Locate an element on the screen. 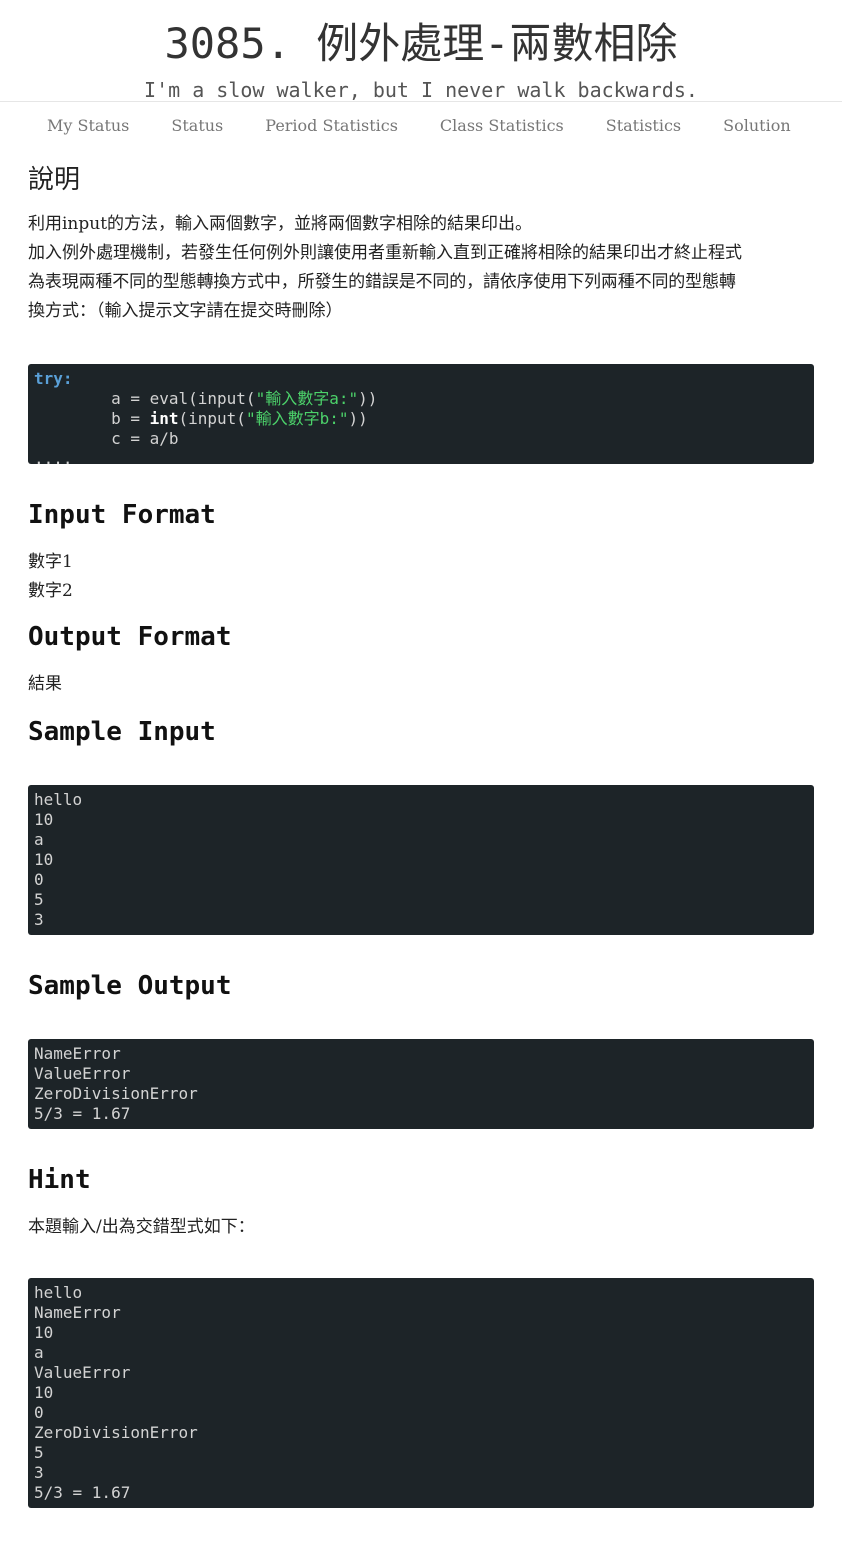 The width and height of the screenshot is (842, 1563). code-keyword-try: try is located at coordinates (48, 378).